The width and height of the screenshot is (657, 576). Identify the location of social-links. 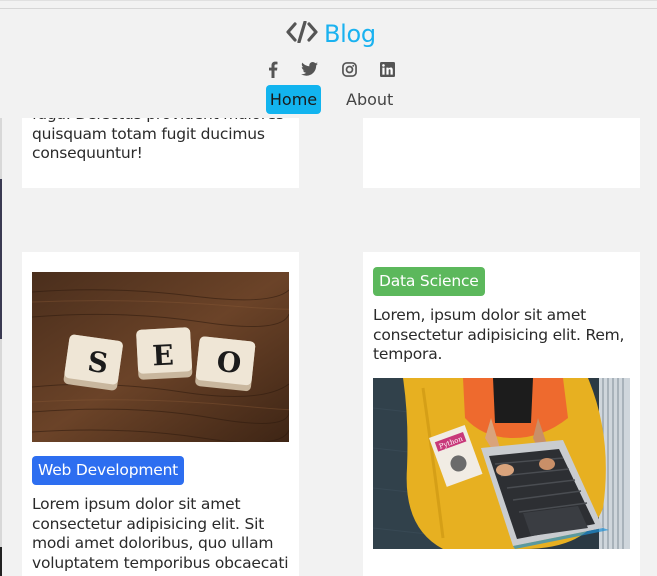
(330, 70).